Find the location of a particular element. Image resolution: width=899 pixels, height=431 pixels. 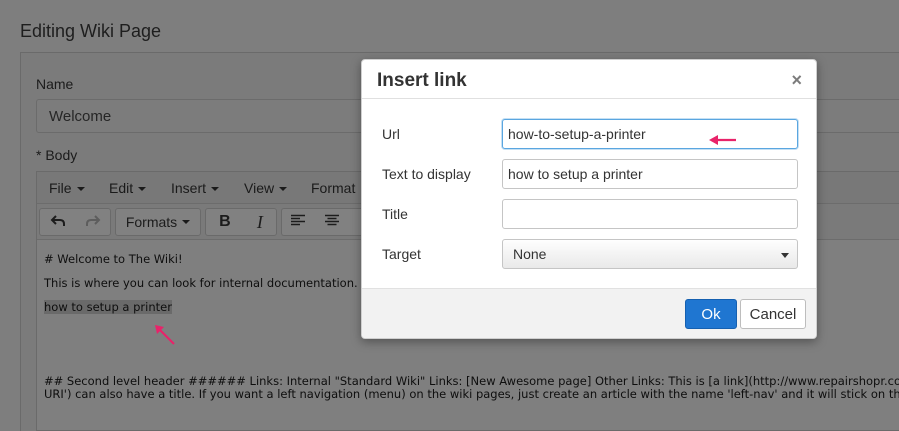

menu-insert-label: Insert is located at coordinates (189, 188).